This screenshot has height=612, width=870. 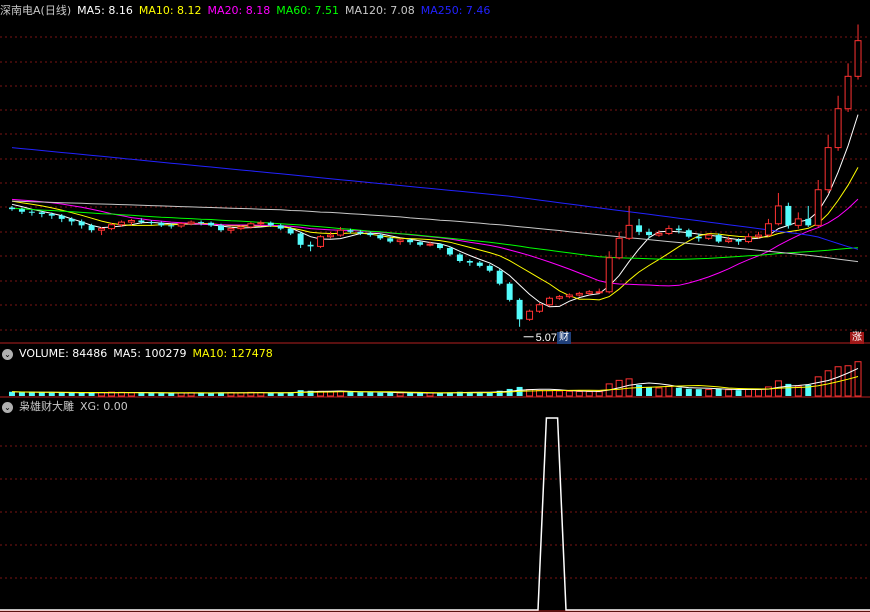 What do you see at coordinates (7, 354) in the screenshot?
I see `volume-panel-toggle-icon: ⌄` at bounding box center [7, 354].